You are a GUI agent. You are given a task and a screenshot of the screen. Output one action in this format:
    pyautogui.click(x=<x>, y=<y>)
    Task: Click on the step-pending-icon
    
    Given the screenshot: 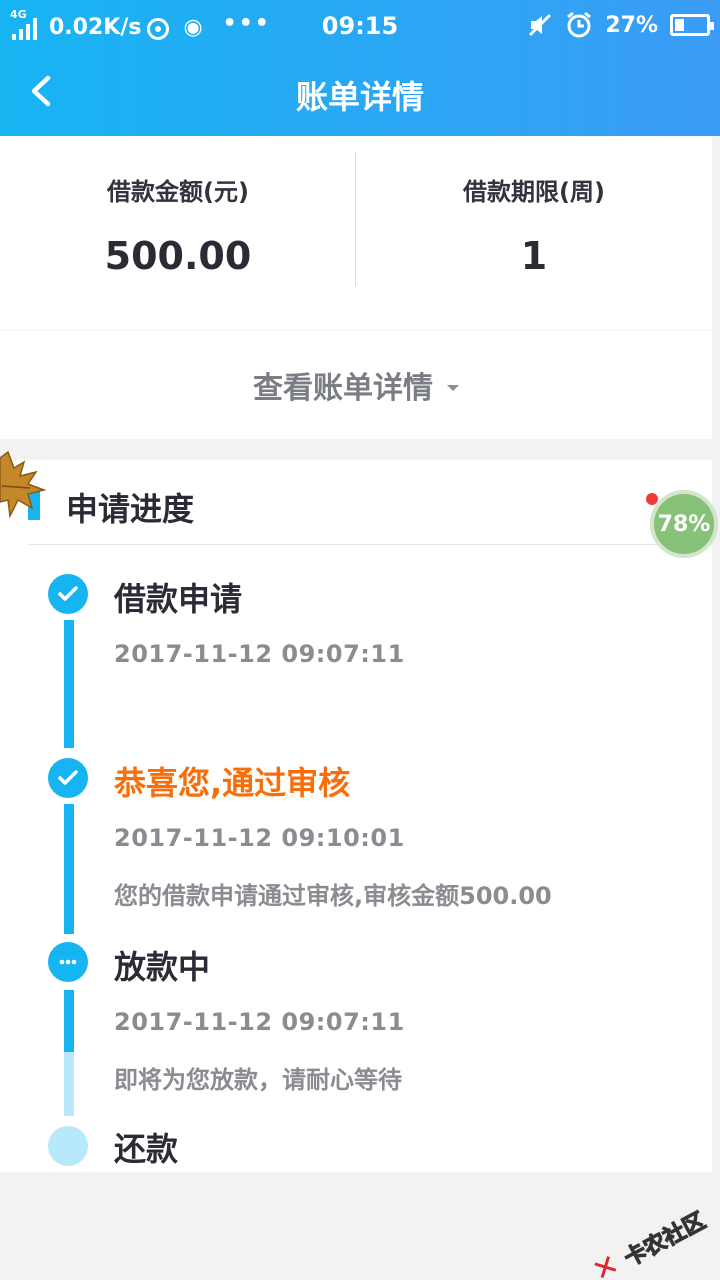 What is the action you would take?
    pyautogui.click(x=68, y=1146)
    